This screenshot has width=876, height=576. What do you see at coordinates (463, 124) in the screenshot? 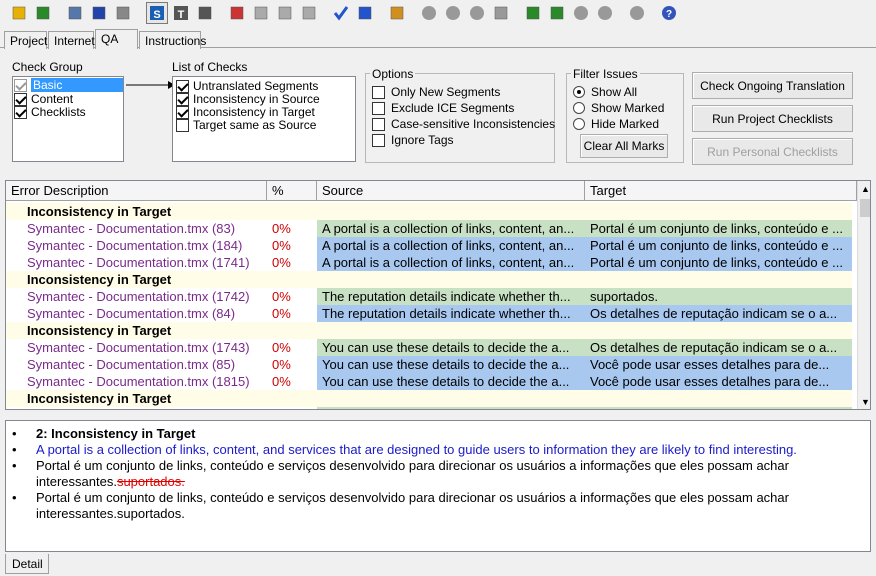
I see `option-case-sensitive: Case-sensitive Inconsistencies` at bounding box center [463, 124].